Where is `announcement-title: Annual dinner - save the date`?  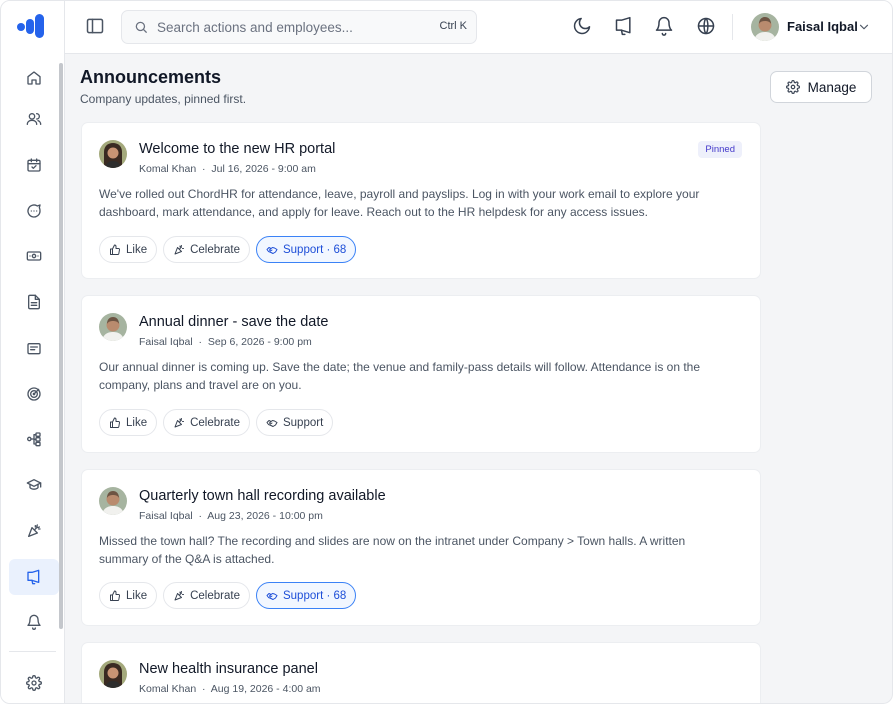
announcement-title: Annual dinner - save the date is located at coordinates (233, 322).